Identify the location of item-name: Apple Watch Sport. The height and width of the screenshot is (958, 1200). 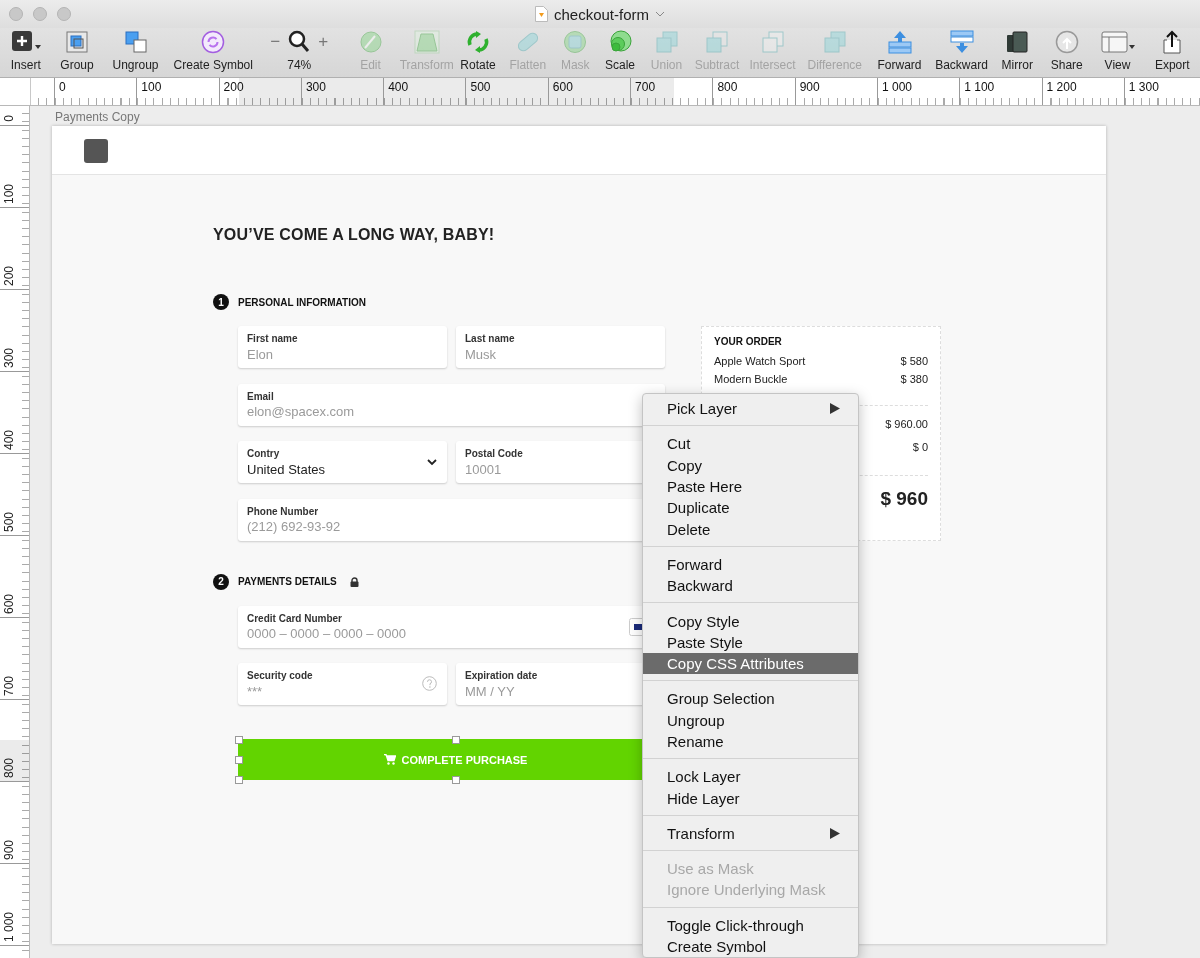
(760, 361).